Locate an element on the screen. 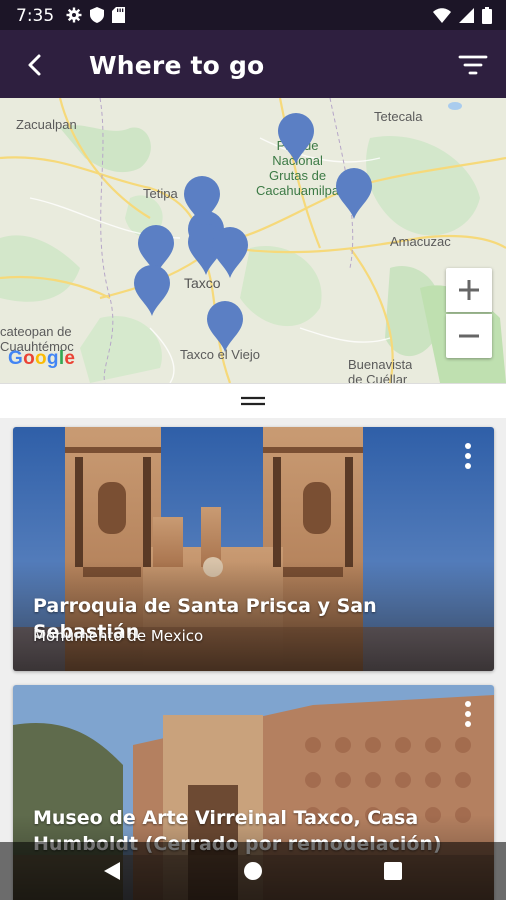  status-time: 7:35 is located at coordinates (35, 16).